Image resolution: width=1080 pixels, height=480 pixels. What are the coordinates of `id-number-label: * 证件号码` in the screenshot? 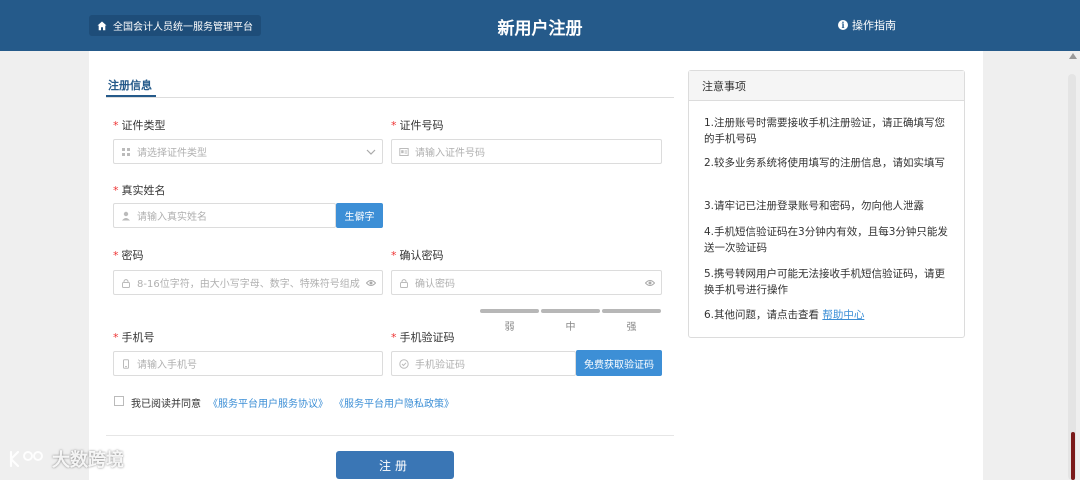 It's located at (417, 125).